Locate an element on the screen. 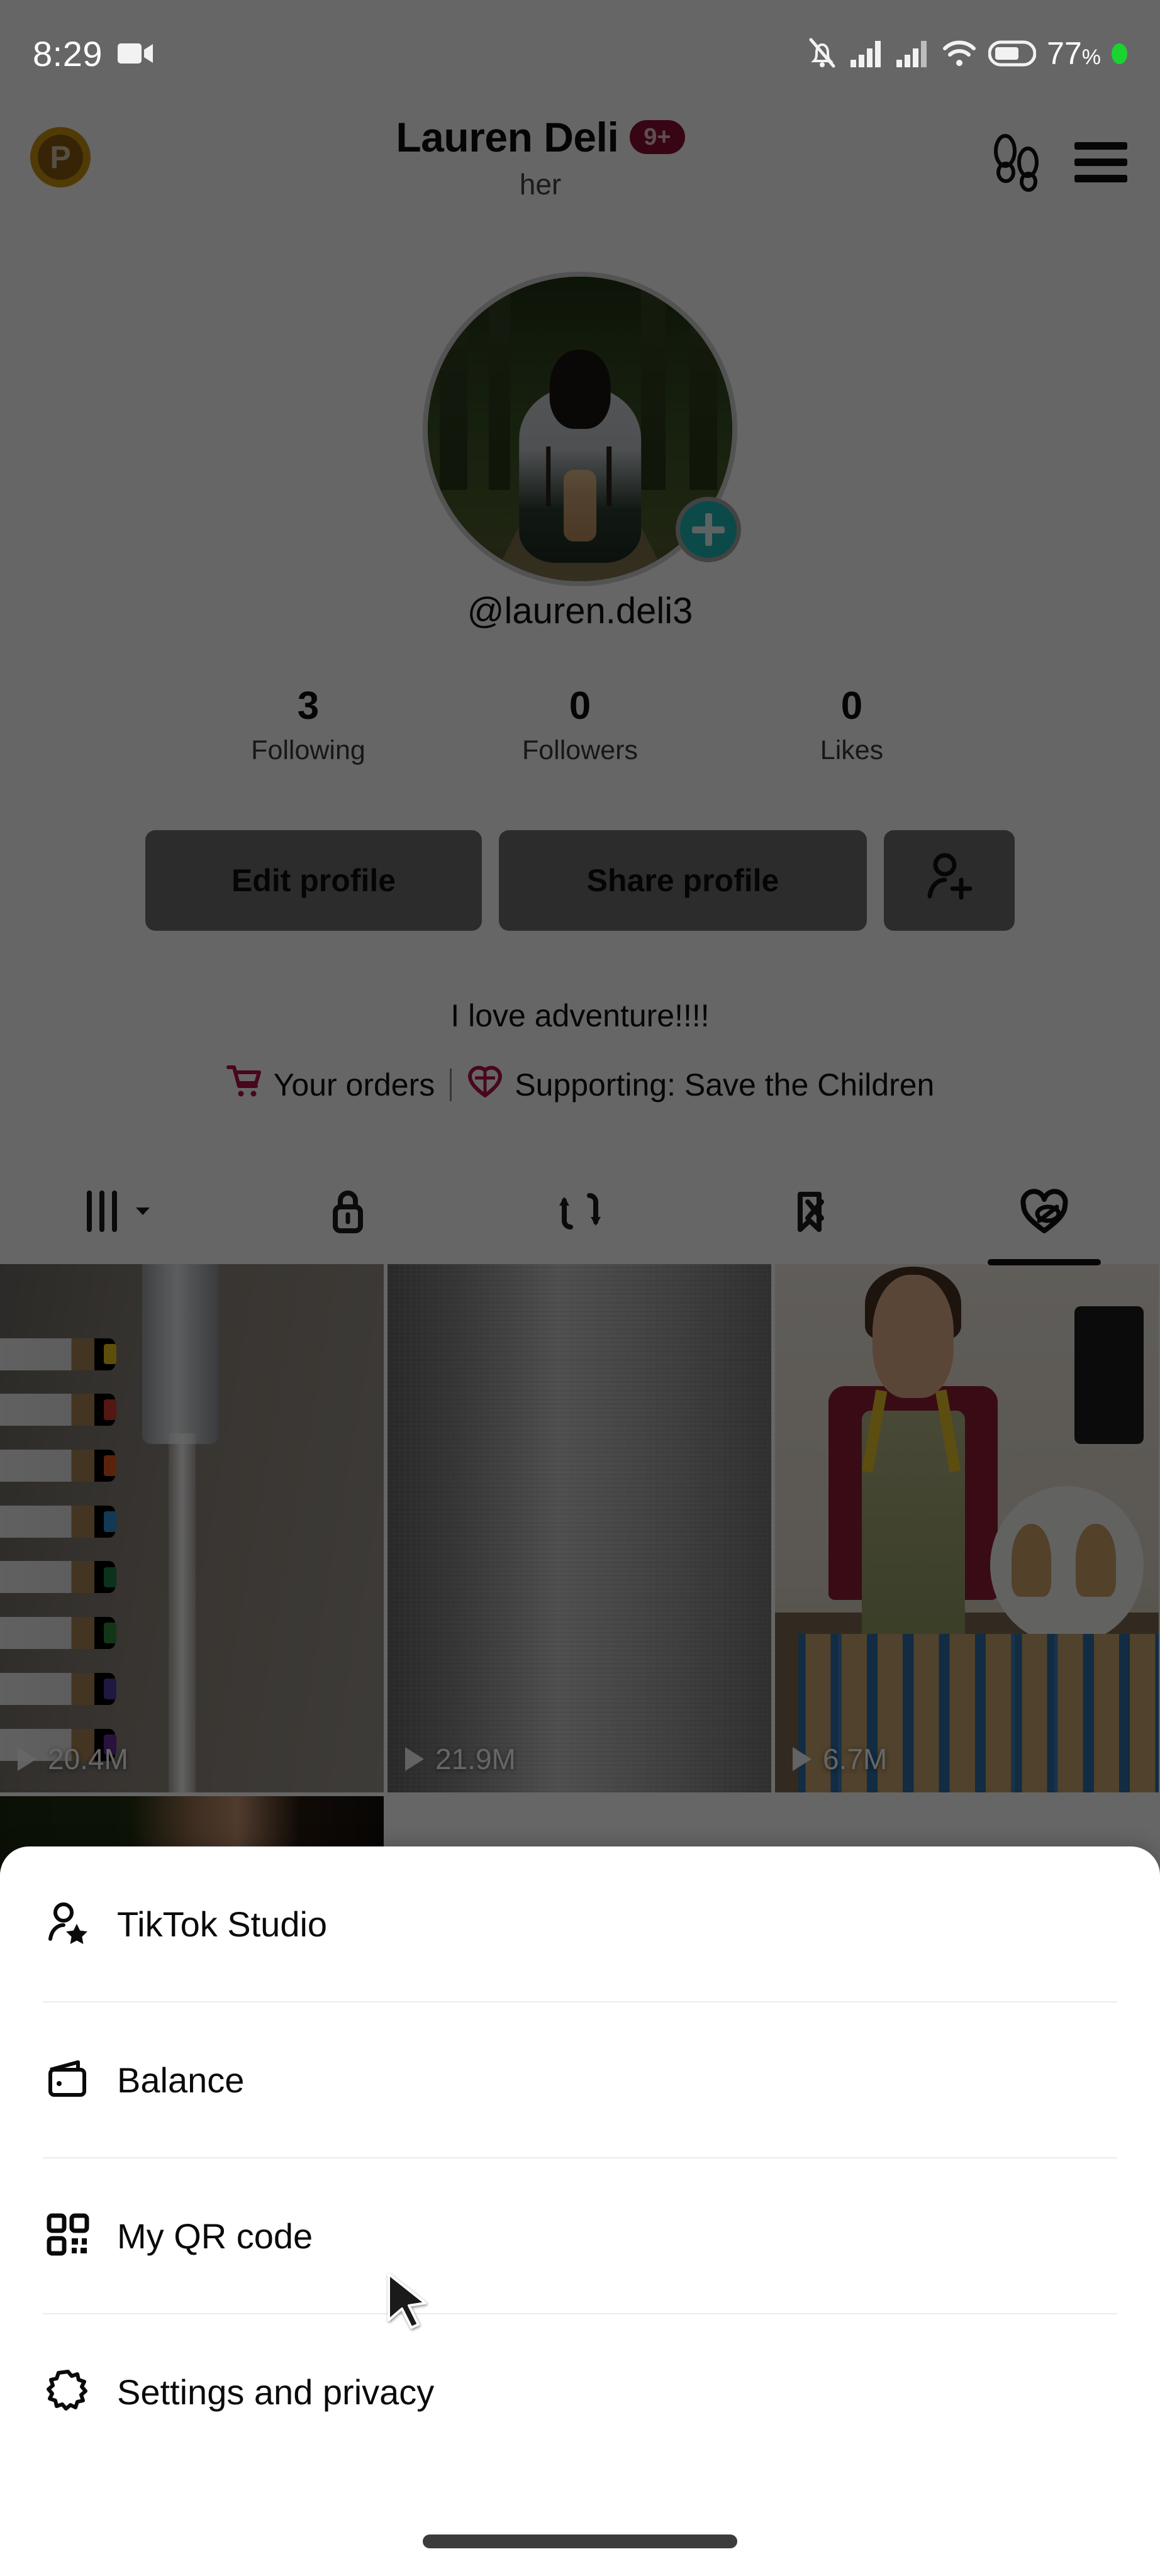 The height and width of the screenshot is (2576, 1160). profile-handle: @lauren.deli3 is located at coordinates (580, 611).